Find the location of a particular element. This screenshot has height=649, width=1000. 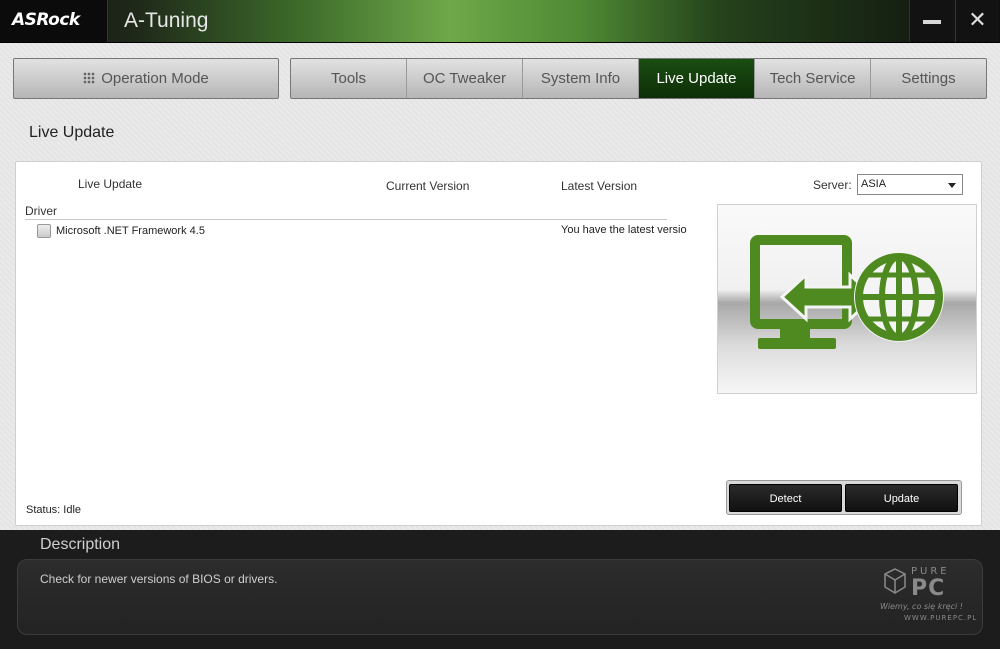

operation-mode-label: Operation Mode is located at coordinates (155, 78).